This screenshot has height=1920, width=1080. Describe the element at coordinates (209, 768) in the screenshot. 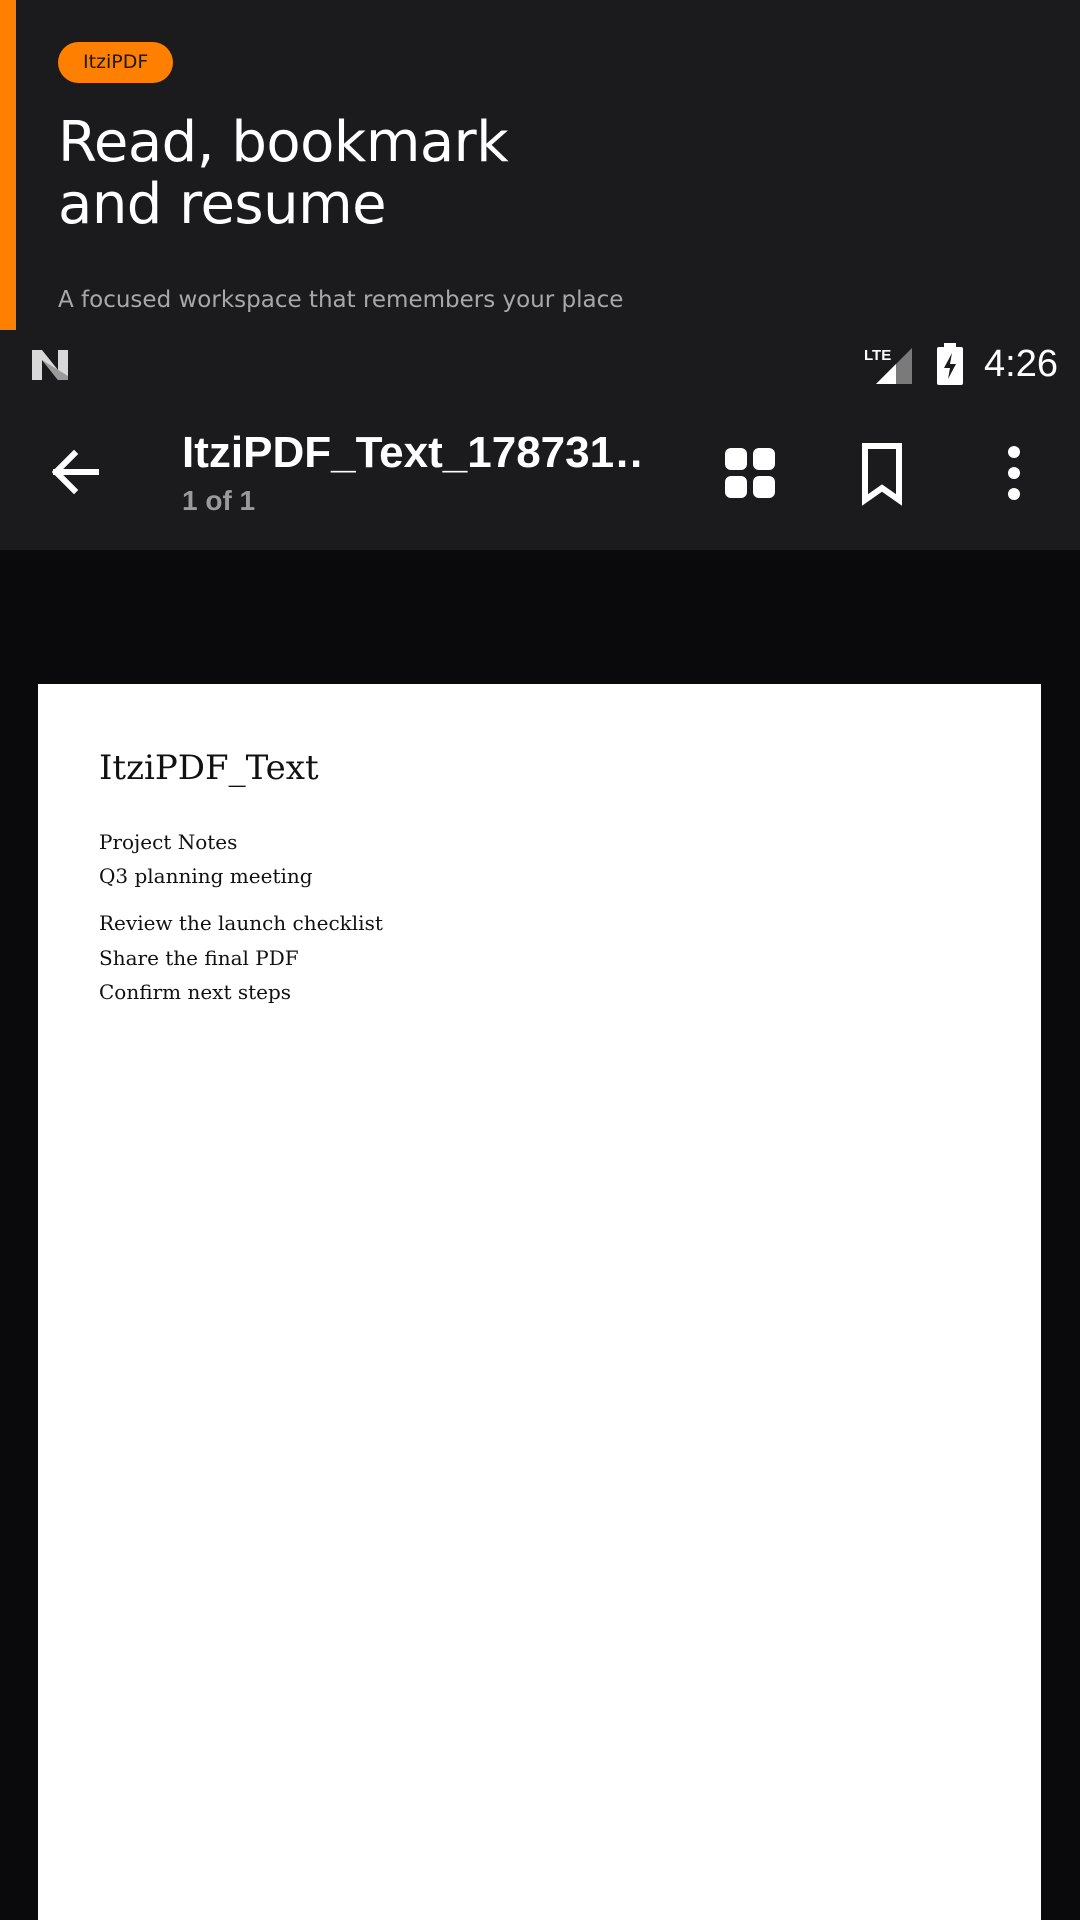

I see `page-heading: ItziPDF_Text` at that location.